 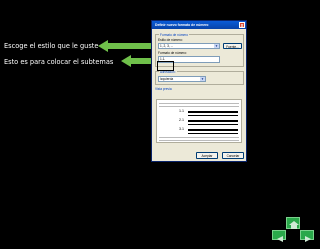 I want to click on home-roof, so click(x=294, y=223).